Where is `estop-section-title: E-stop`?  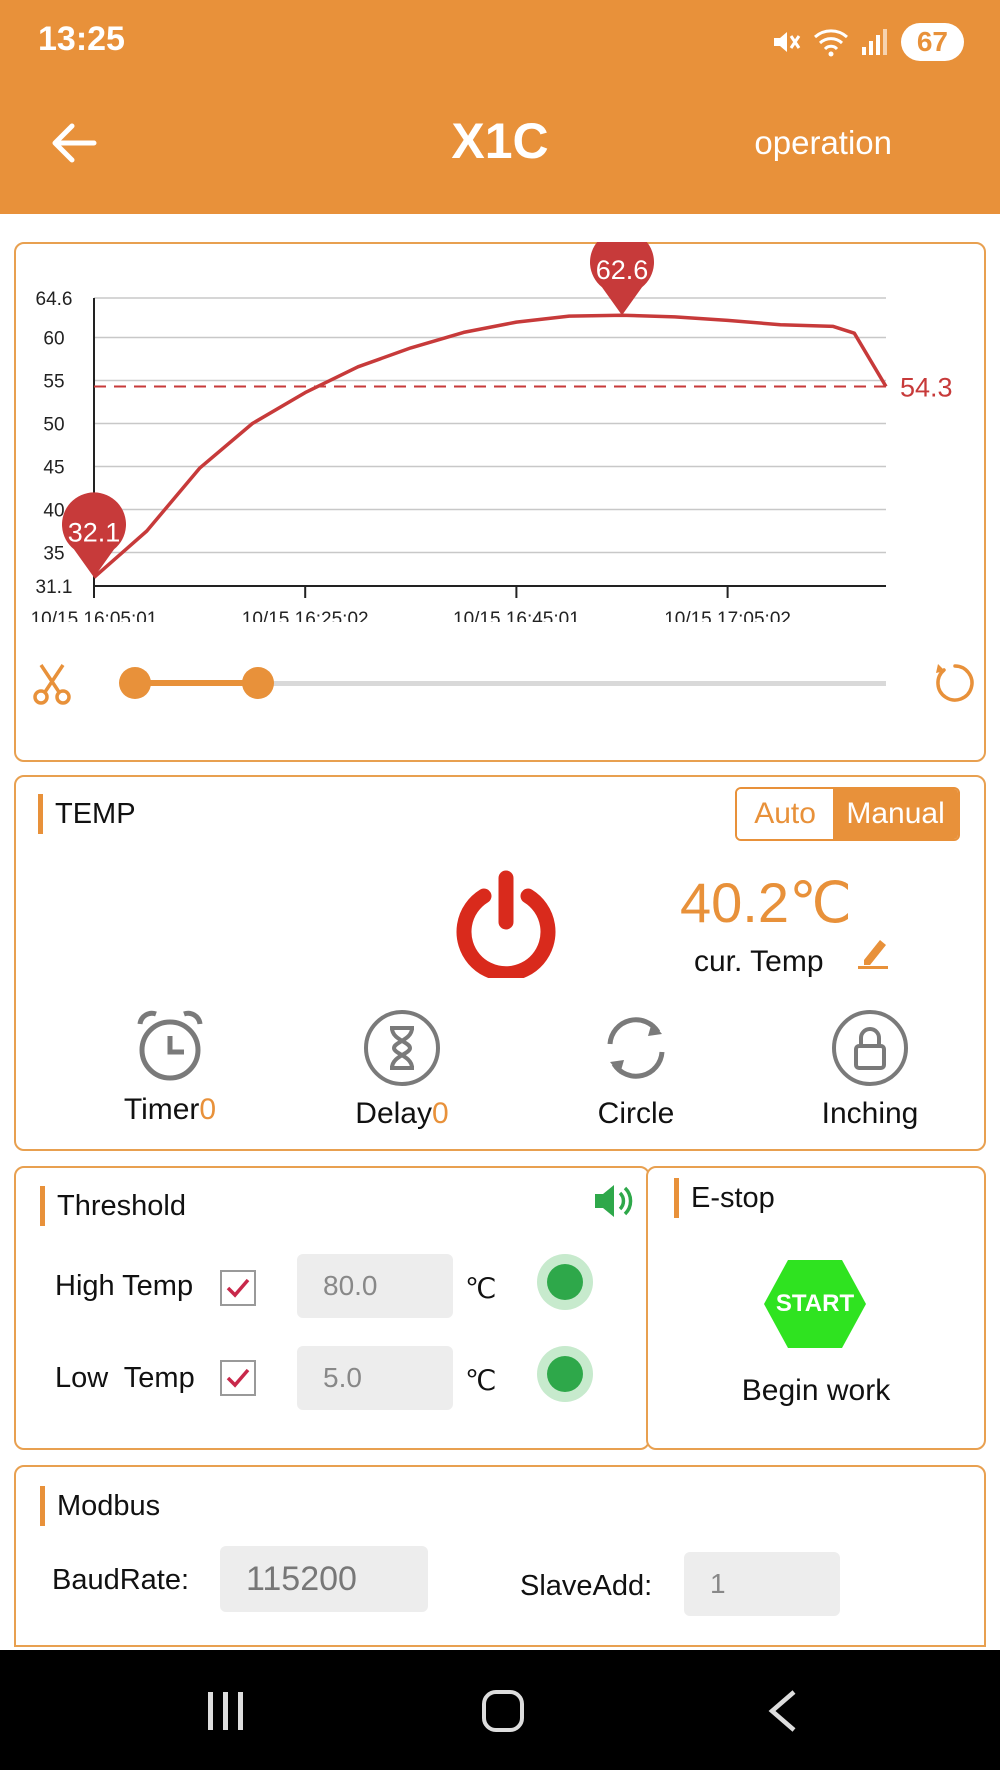 estop-section-title: E-stop is located at coordinates (724, 1198).